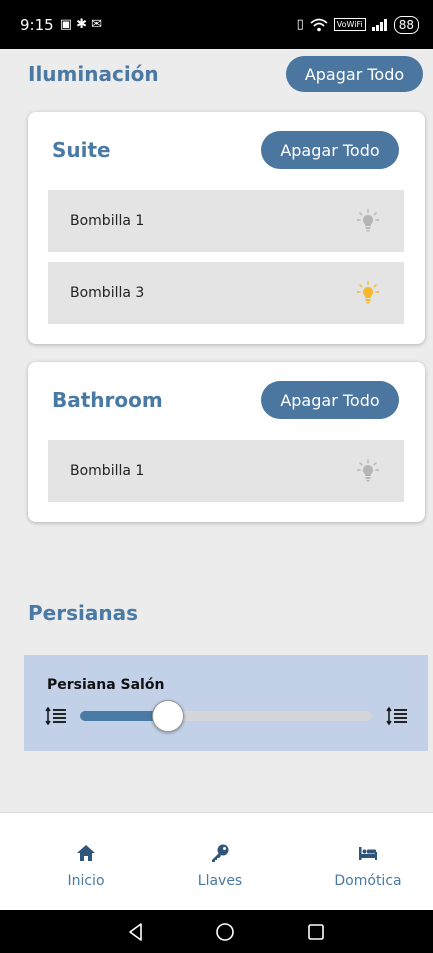 The height and width of the screenshot is (953, 433). What do you see at coordinates (368, 862) in the screenshot?
I see `tab-domotica: Domótica` at bounding box center [368, 862].